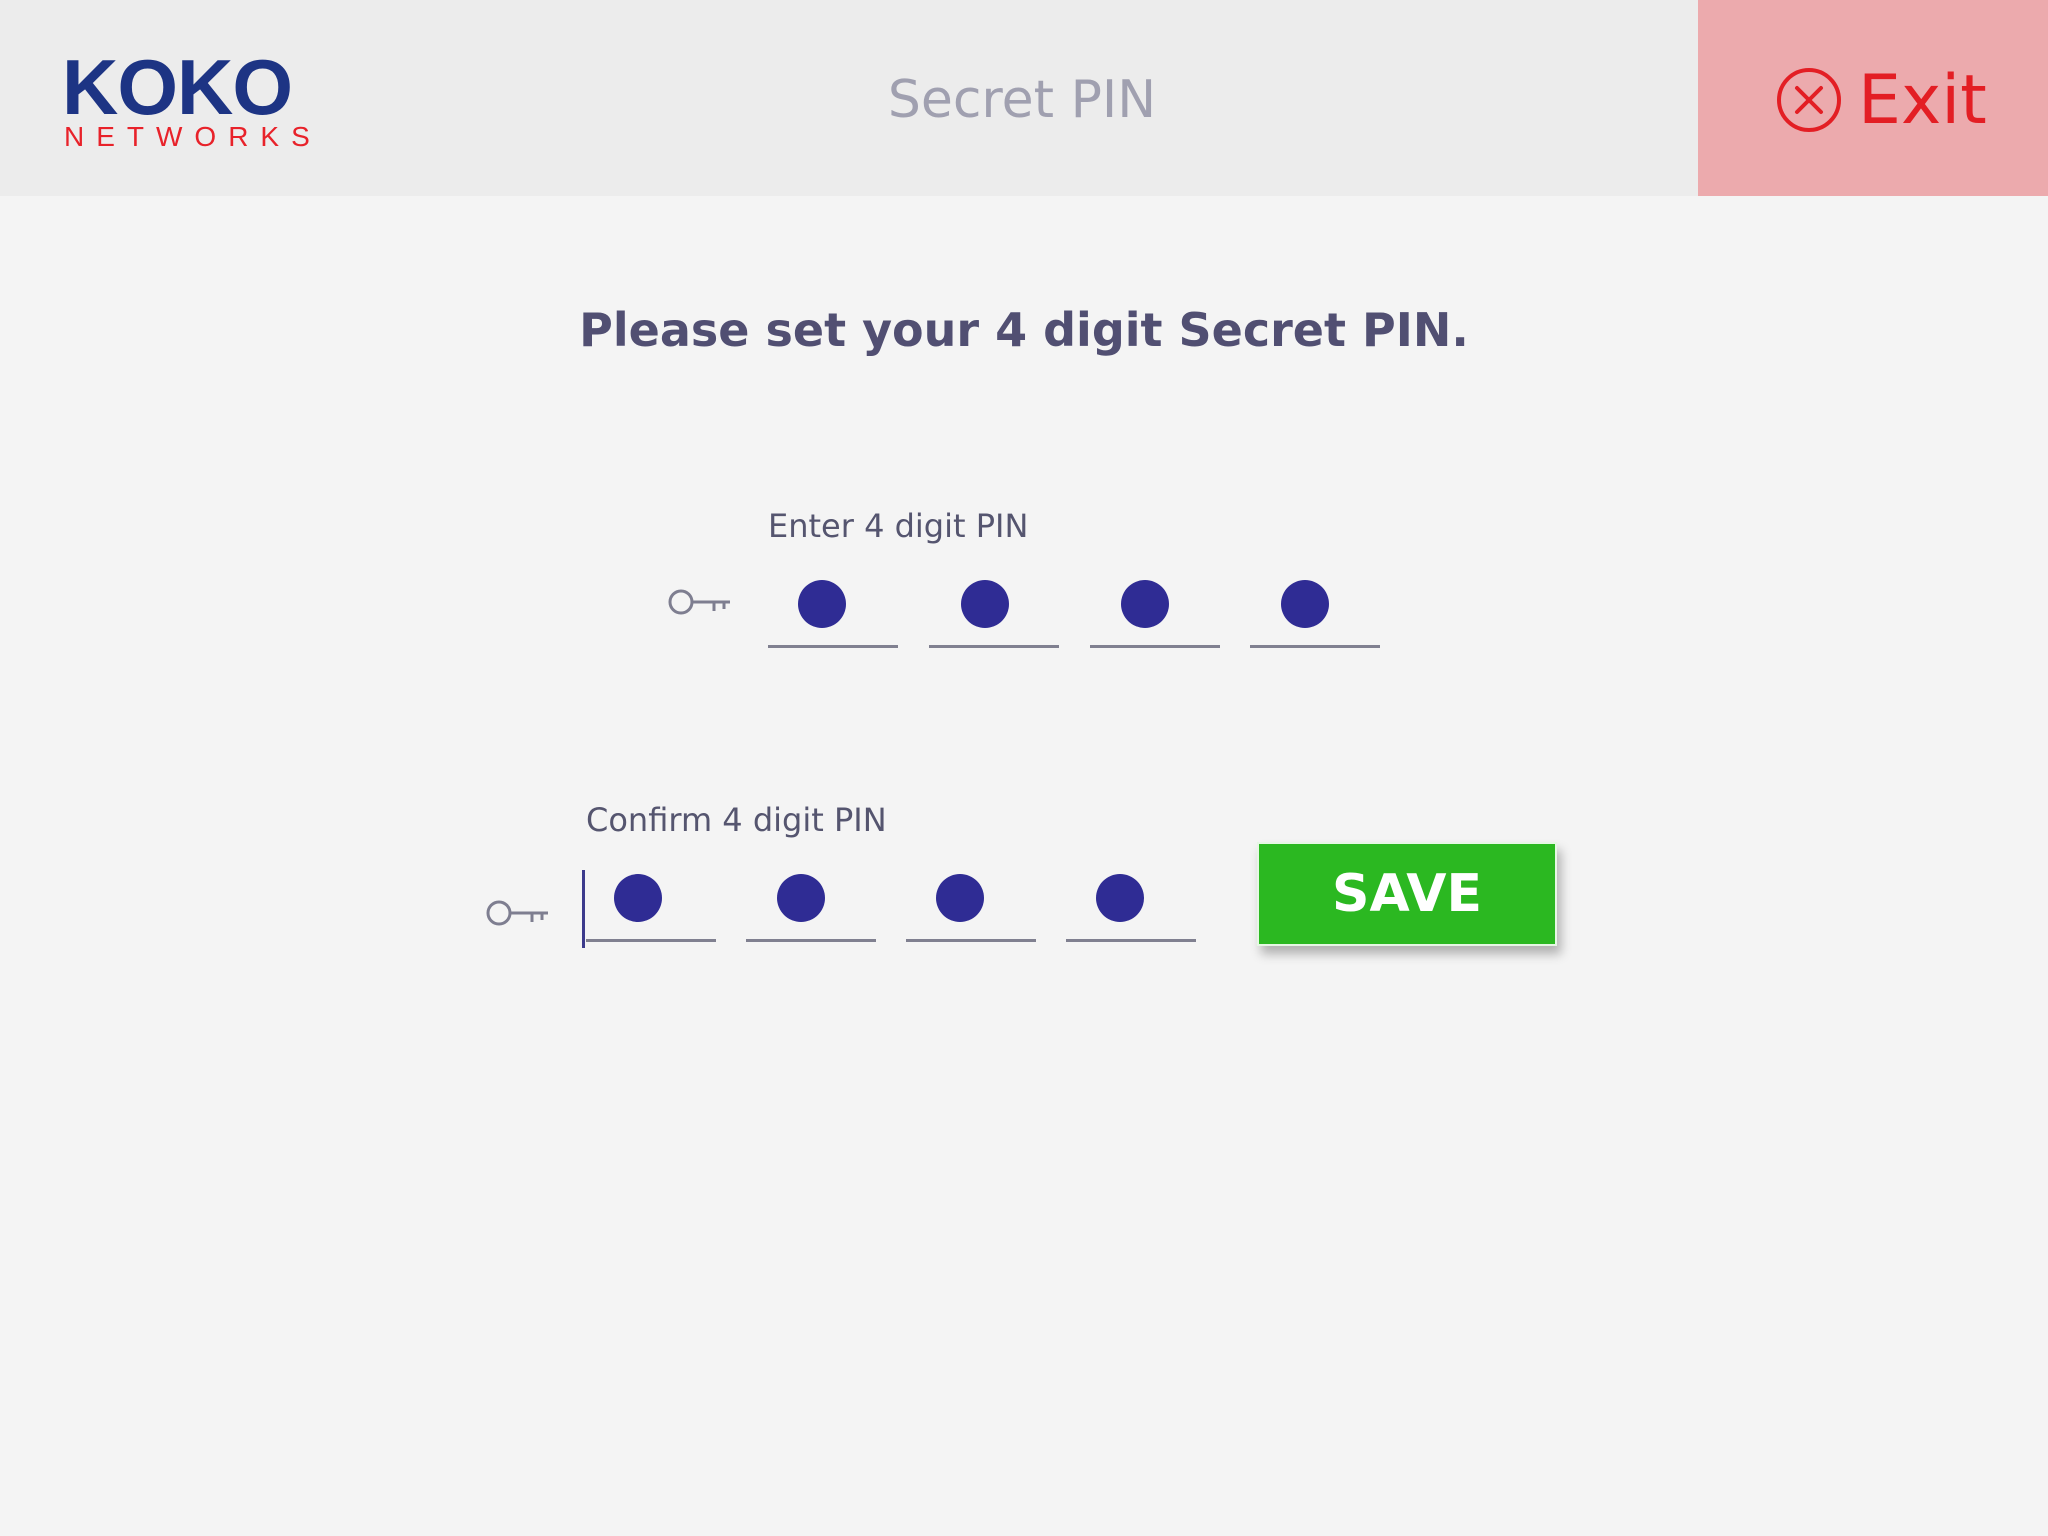  Describe the element at coordinates (1407, 894) in the screenshot. I see `save-button: SAVE` at that location.